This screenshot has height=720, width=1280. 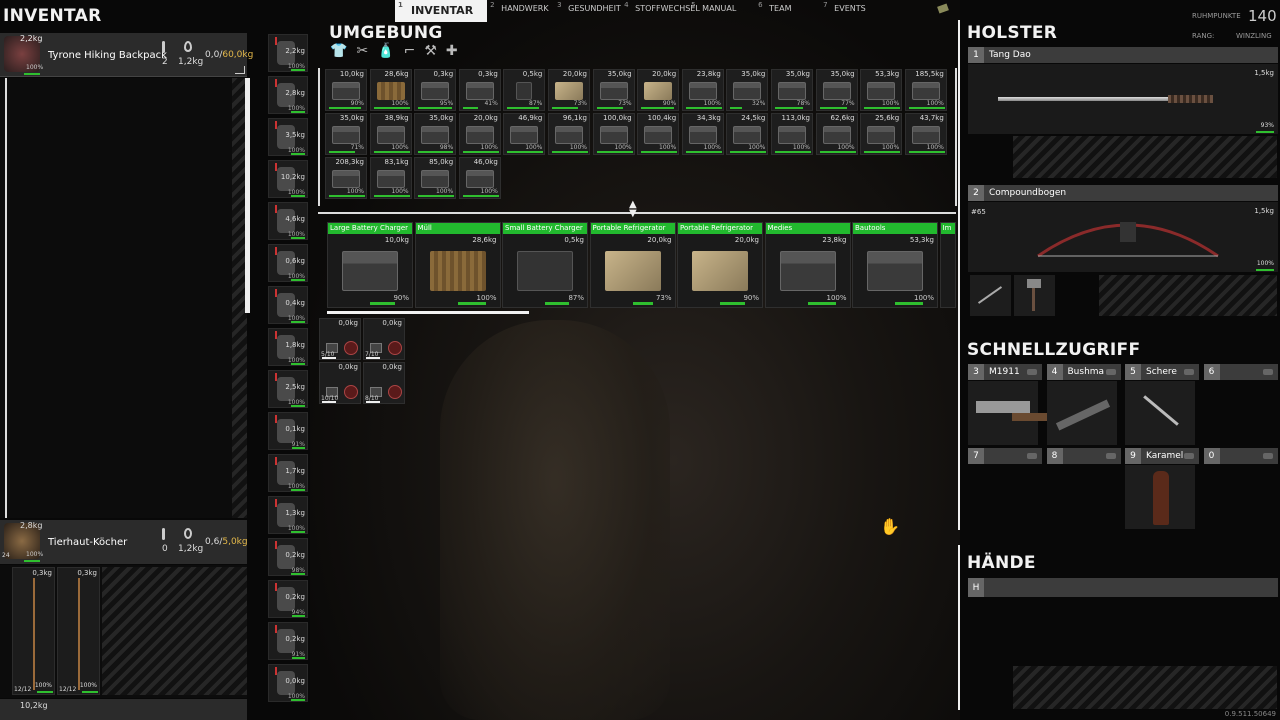 What do you see at coordinates (853, 11) in the screenshot?
I see `tab-events: 7 EVENTS` at bounding box center [853, 11].